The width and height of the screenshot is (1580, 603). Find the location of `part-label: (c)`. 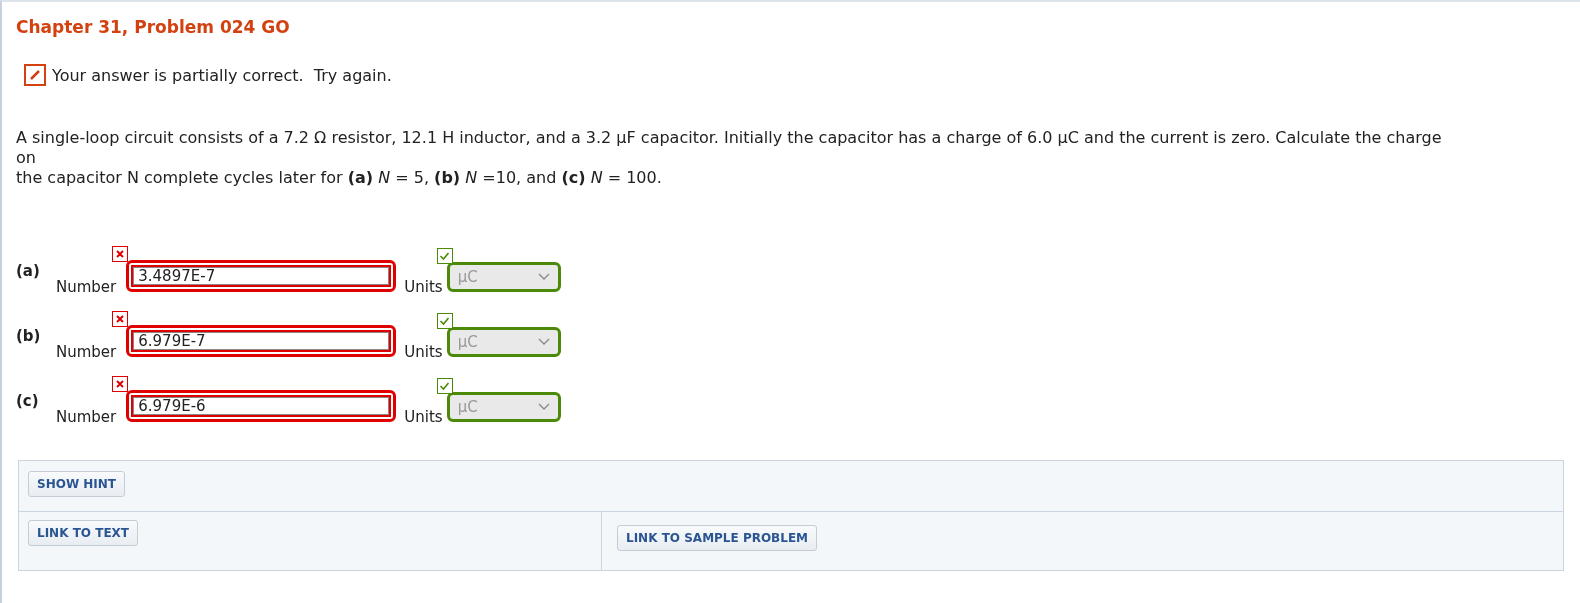

part-label: (c) is located at coordinates (28, 401).